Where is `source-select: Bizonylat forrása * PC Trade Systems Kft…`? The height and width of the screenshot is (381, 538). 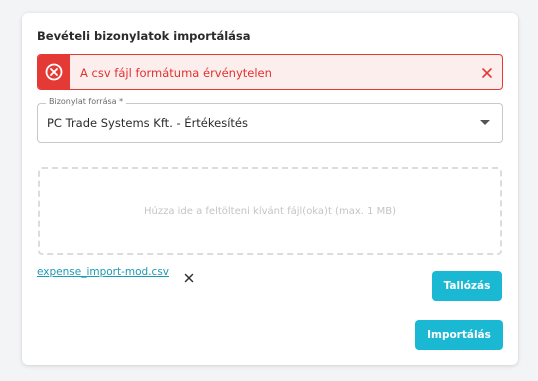
source-select: Bizonylat forrása * PC Trade Systems Kft… is located at coordinates (270, 120).